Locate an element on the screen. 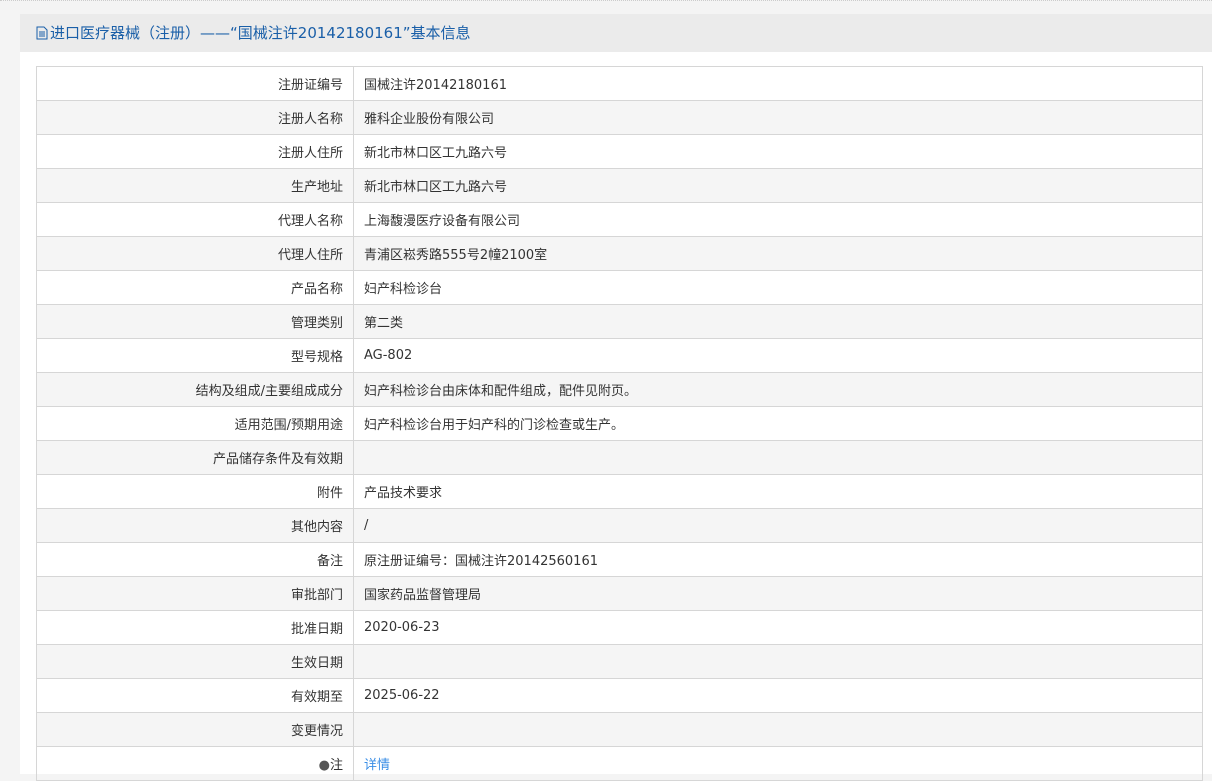 This screenshot has height=781, width=1212. field-label: 注册人住所 is located at coordinates (195, 151).